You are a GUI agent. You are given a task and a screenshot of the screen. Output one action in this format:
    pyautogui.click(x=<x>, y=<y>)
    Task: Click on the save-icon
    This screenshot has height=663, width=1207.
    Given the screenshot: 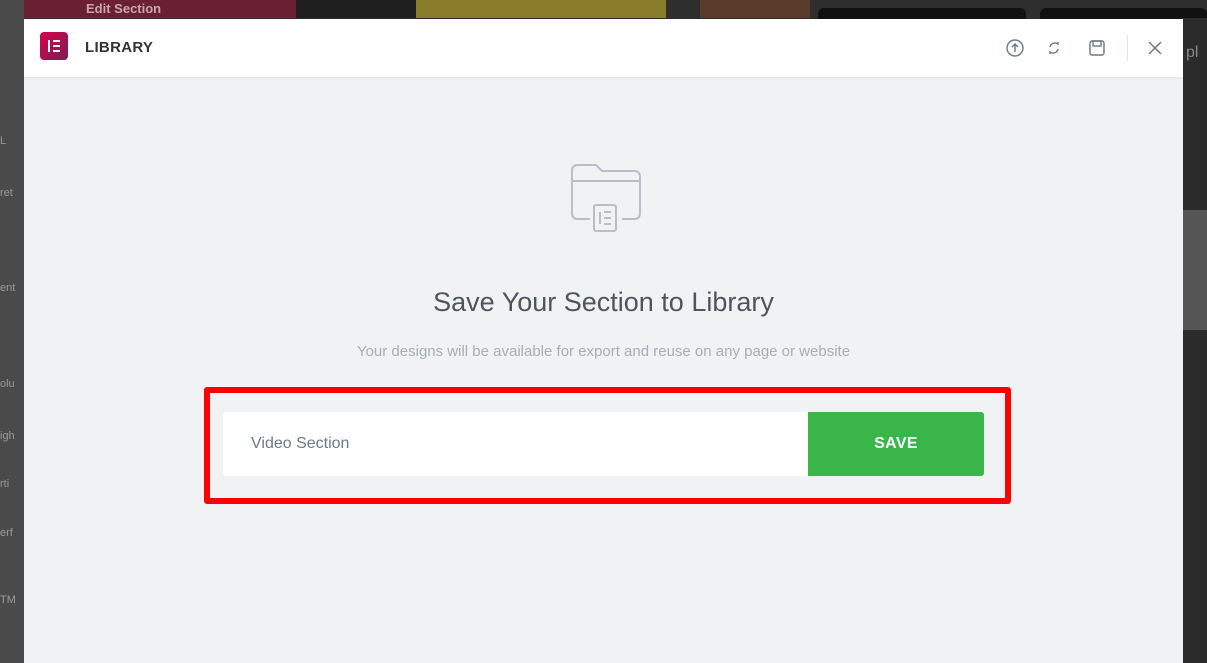 What is the action you would take?
    pyautogui.click(x=1097, y=48)
    